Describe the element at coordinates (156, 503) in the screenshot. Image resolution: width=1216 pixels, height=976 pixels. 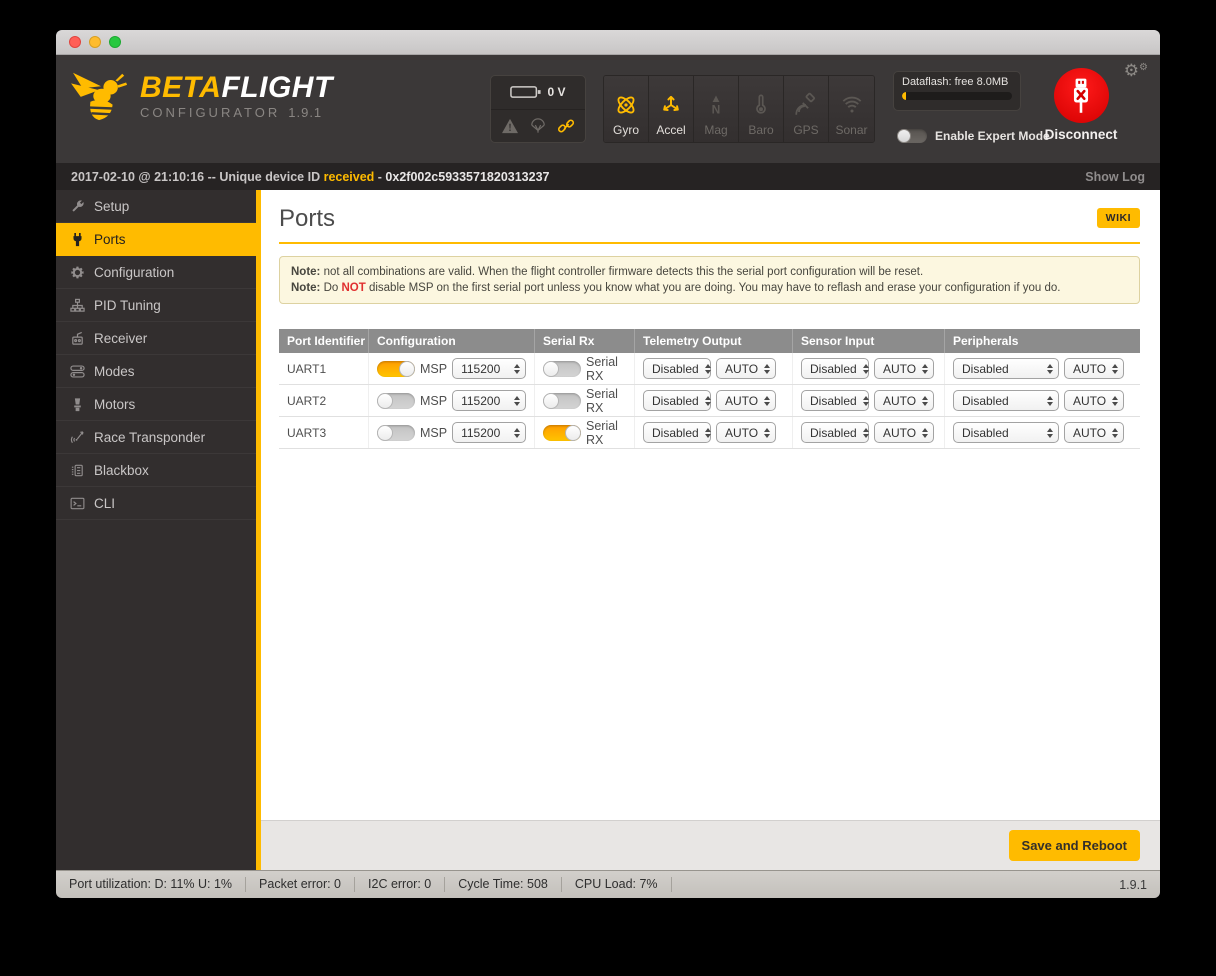
I see `sidebar-item-cli: CLI` at that location.